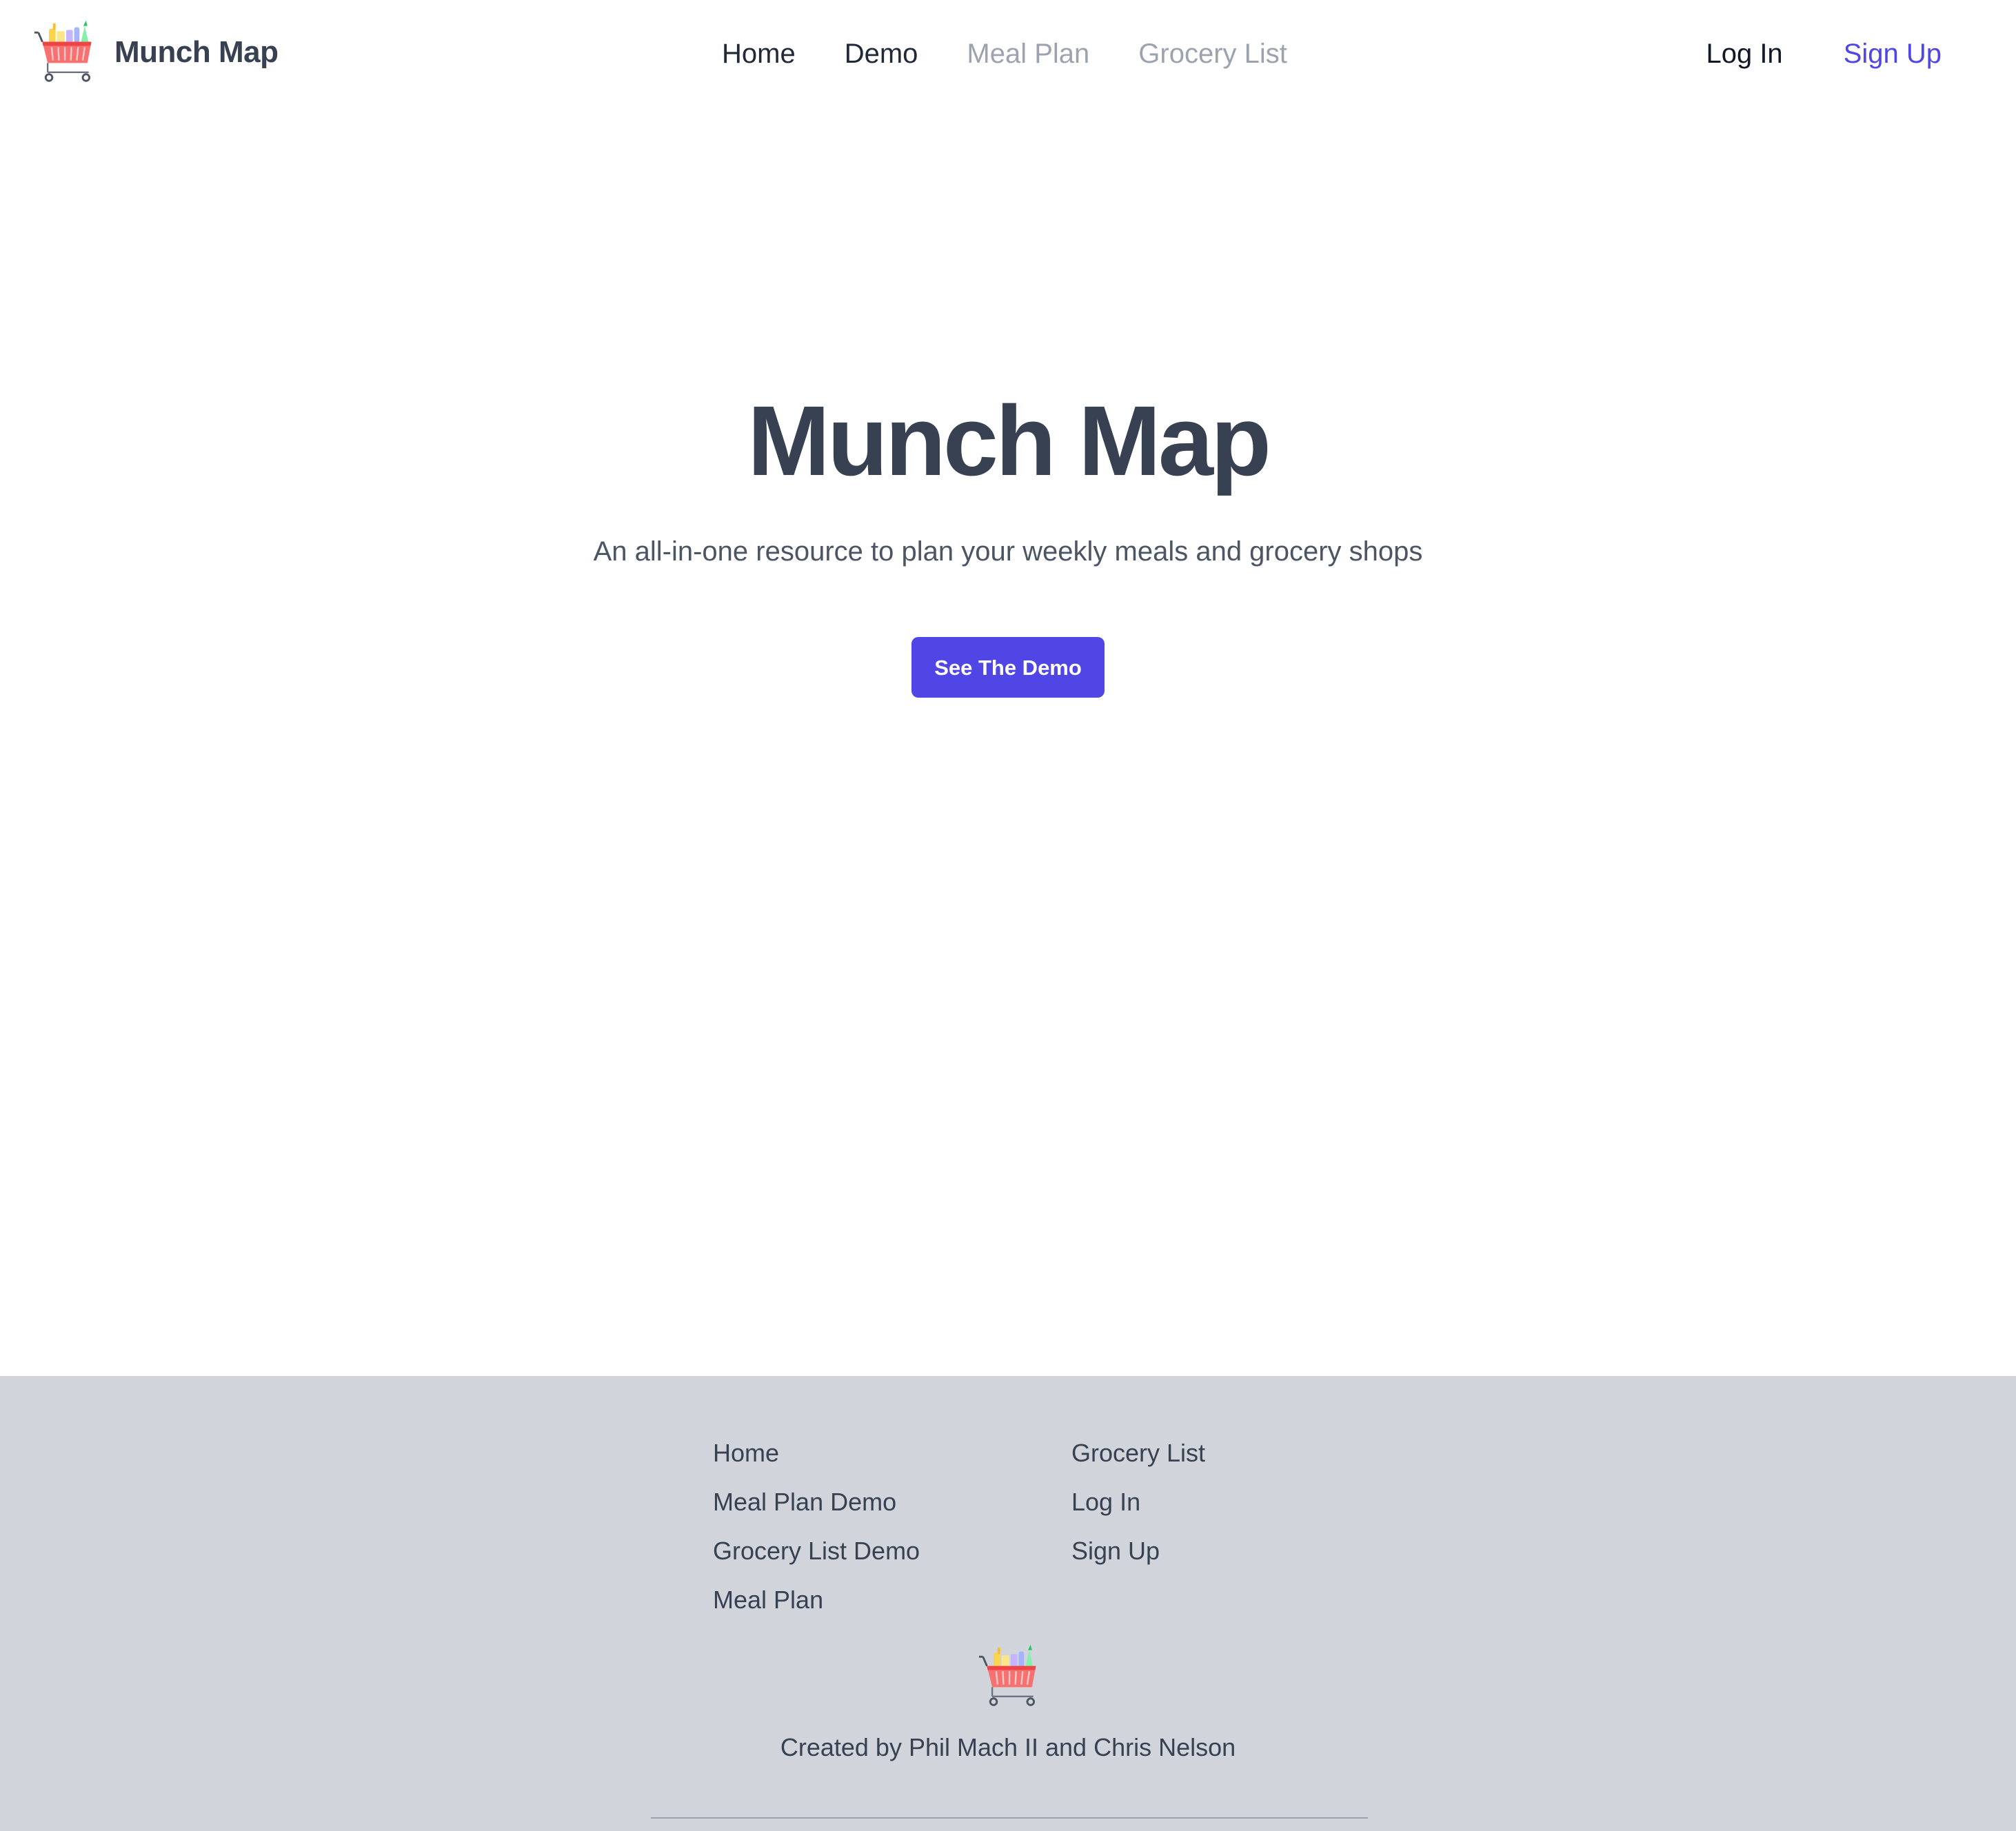 This screenshot has height=1831, width=2016. I want to click on nav-demo-link: Demo, so click(881, 53).